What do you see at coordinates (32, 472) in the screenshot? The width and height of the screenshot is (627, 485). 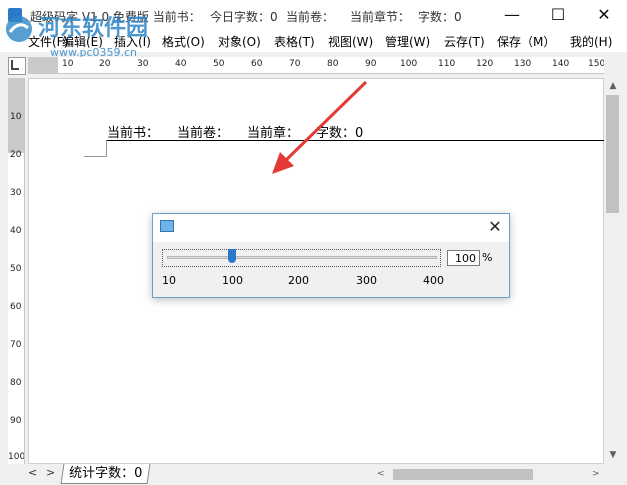 I see `sheet-prev-button: <` at bounding box center [32, 472].